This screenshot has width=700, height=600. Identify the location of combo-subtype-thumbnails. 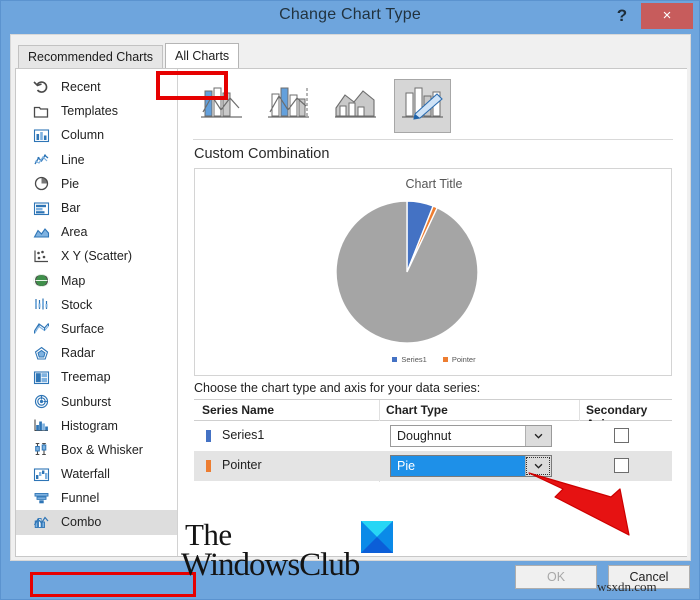
(433, 106).